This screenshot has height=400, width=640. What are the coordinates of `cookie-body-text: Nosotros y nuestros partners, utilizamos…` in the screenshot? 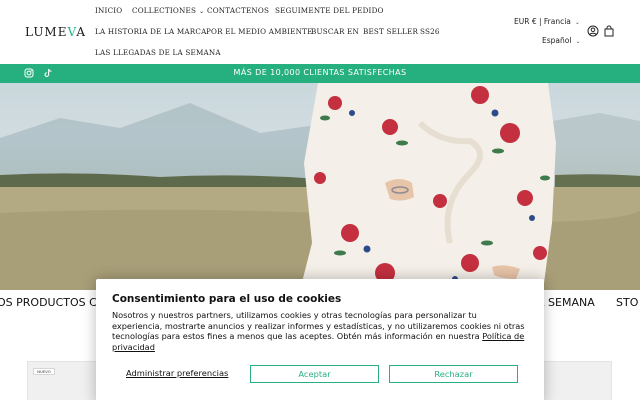 It's located at (318, 325).